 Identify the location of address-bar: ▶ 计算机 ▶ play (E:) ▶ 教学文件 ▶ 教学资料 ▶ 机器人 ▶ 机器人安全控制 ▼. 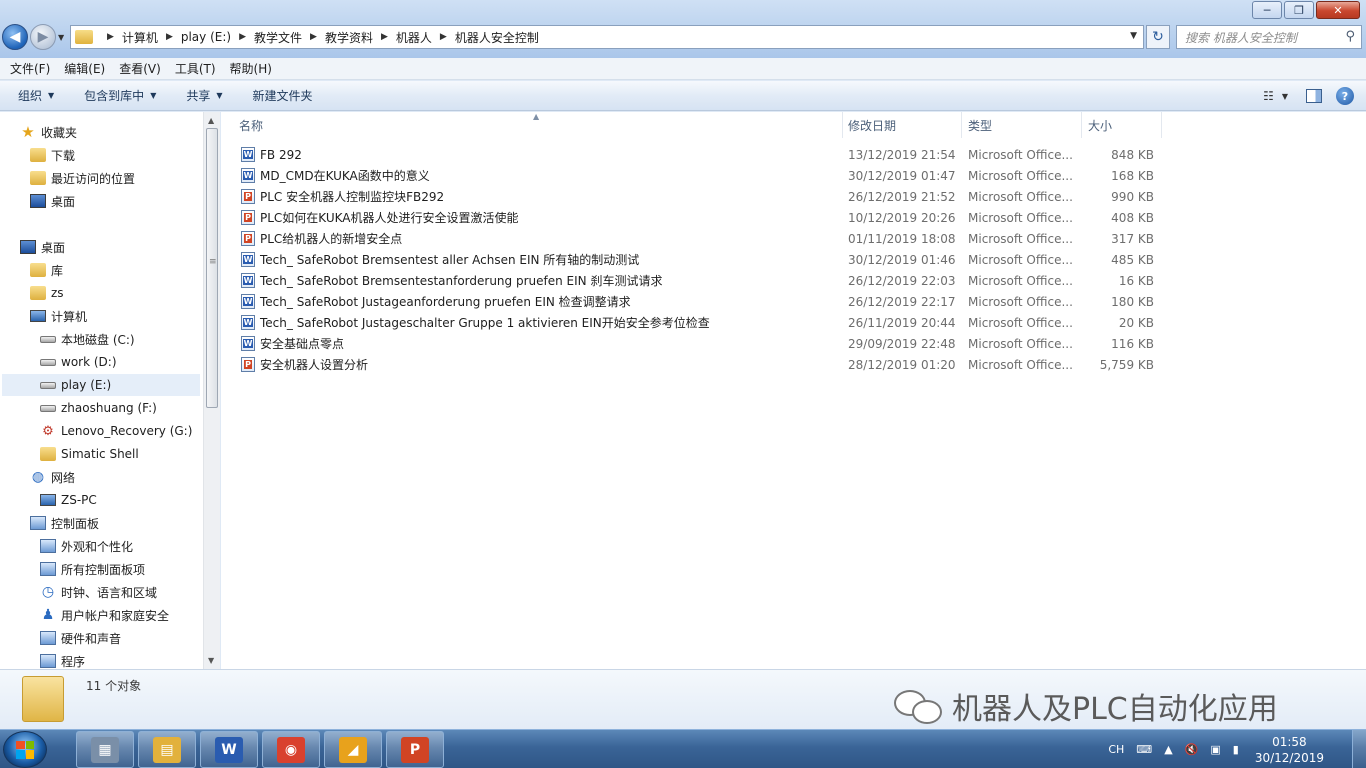
(607, 37).